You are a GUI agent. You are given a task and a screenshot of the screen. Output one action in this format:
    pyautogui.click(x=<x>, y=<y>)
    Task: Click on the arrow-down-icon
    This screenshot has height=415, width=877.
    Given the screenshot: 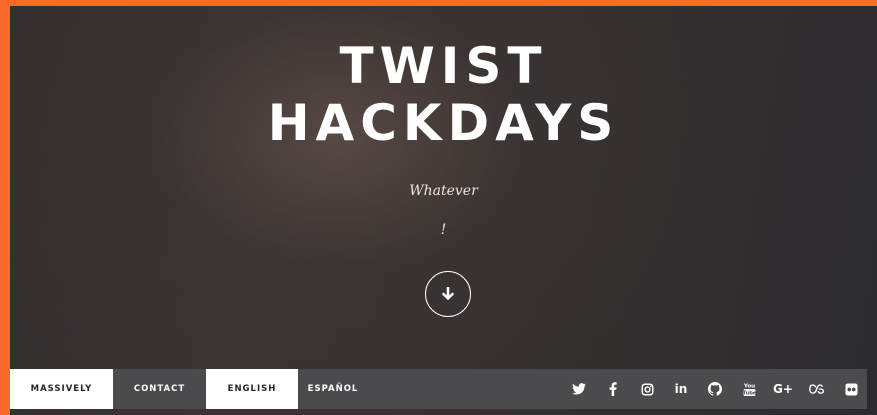 What is the action you would take?
    pyautogui.click(x=448, y=293)
    